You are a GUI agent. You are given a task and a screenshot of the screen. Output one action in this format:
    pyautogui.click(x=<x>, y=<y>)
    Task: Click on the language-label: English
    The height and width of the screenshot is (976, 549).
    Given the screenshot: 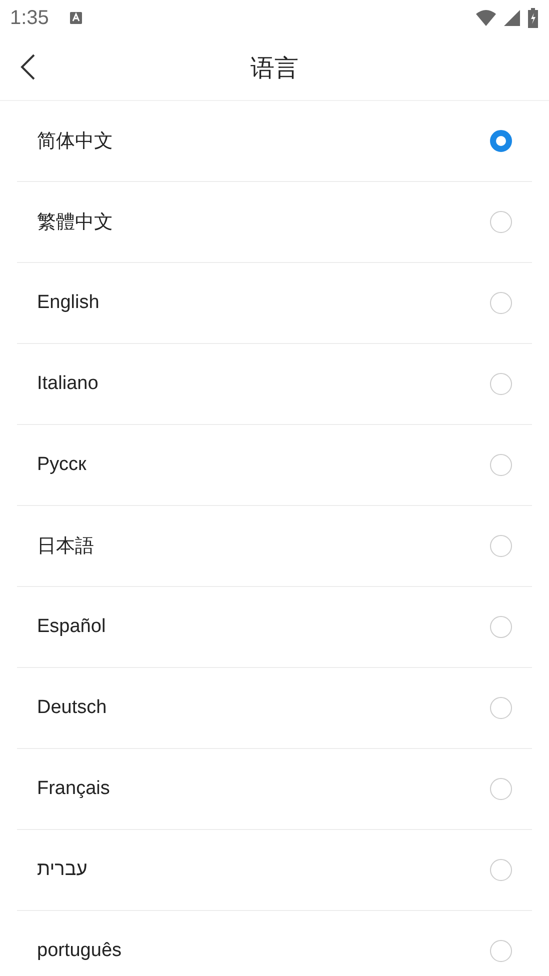 What is the action you would take?
    pyautogui.click(x=68, y=303)
    